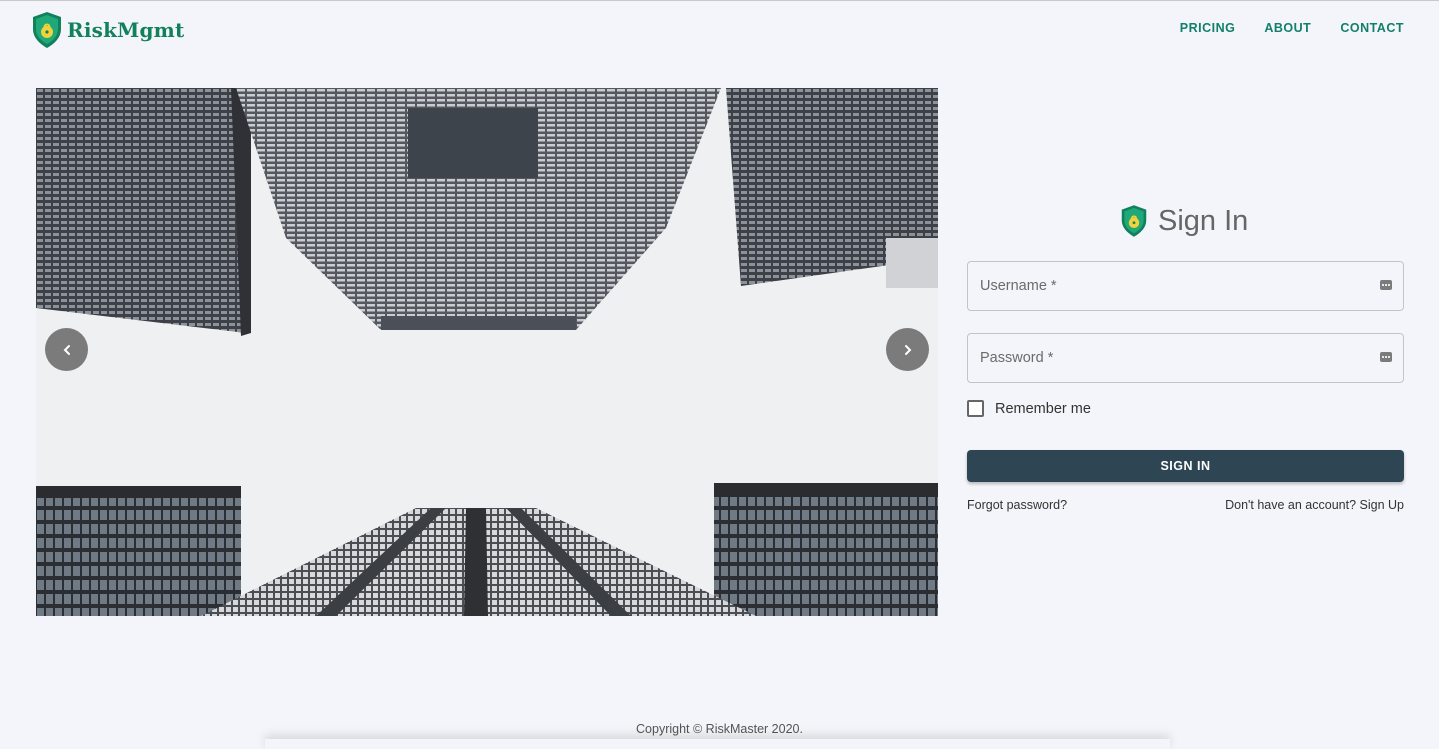 Image resolution: width=1439 pixels, height=749 pixels. Describe the element at coordinates (1208, 28) in the screenshot. I see `nav-pricing: PRICING` at that location.